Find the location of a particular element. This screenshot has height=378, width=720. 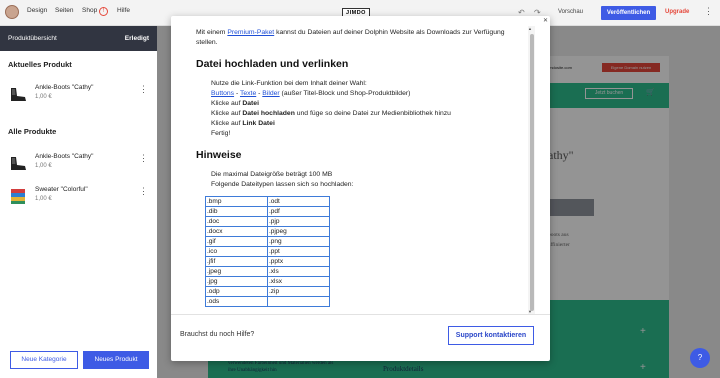

sweater-thumbnail is located at coordinates (18, 196).